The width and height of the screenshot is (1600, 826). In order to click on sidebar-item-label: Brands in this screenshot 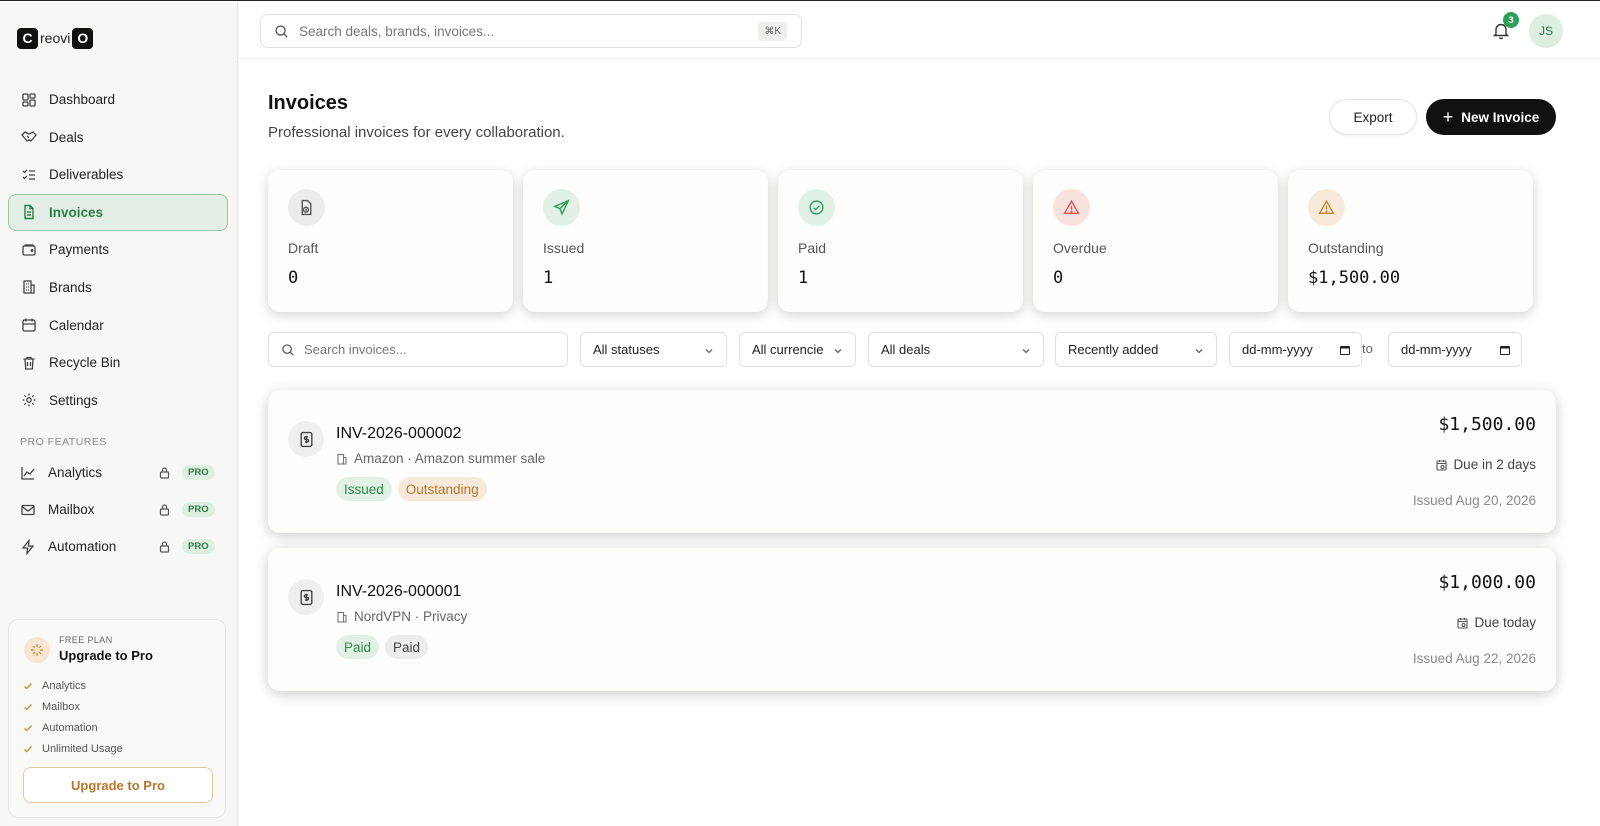, I will do `click(70, 287)`.